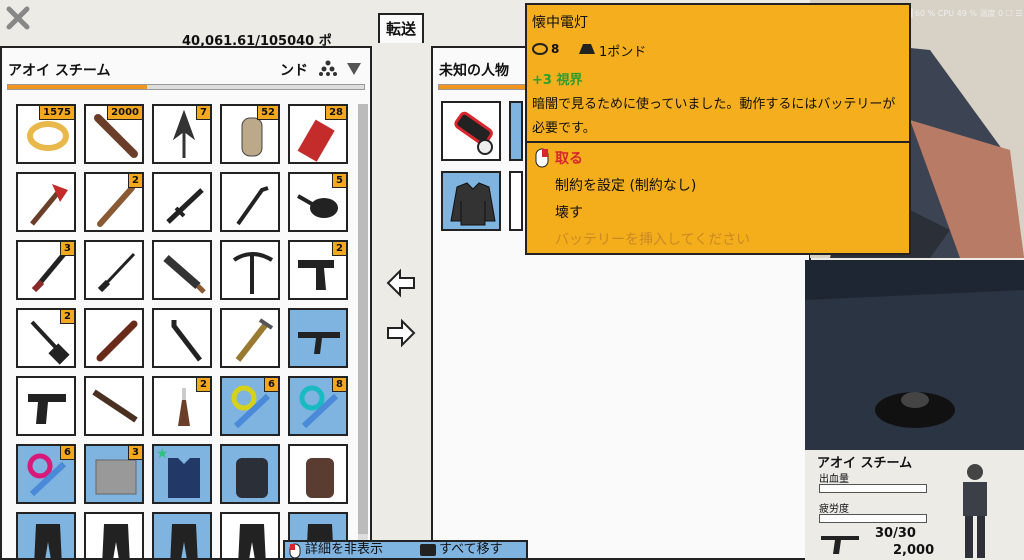 The width and height of the screenshot is (1024, 560). I want to click on fatigue-label: 疲労度, so click(834, 509).